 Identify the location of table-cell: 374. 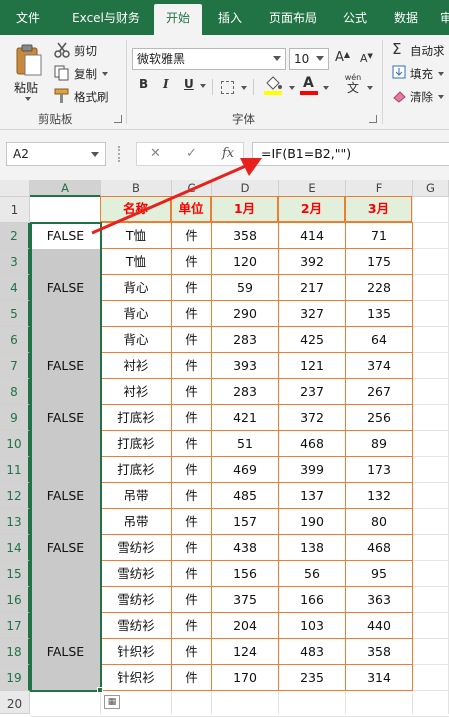
(379, 365).